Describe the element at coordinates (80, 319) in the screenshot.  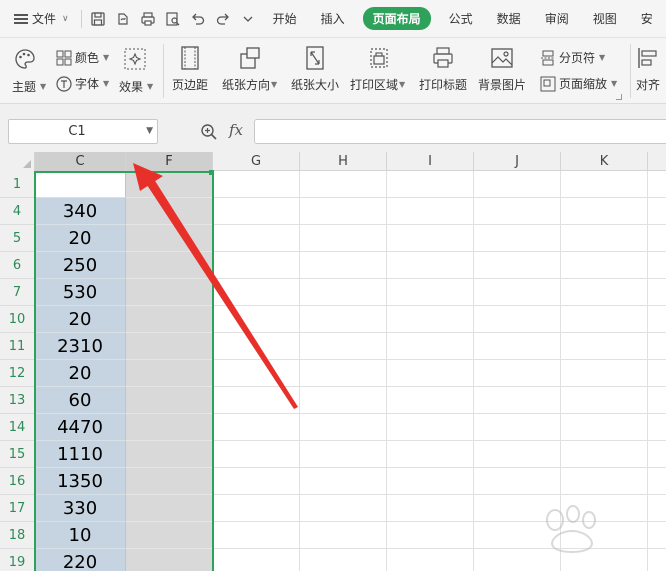
I see `cell-c: 20` at that location.